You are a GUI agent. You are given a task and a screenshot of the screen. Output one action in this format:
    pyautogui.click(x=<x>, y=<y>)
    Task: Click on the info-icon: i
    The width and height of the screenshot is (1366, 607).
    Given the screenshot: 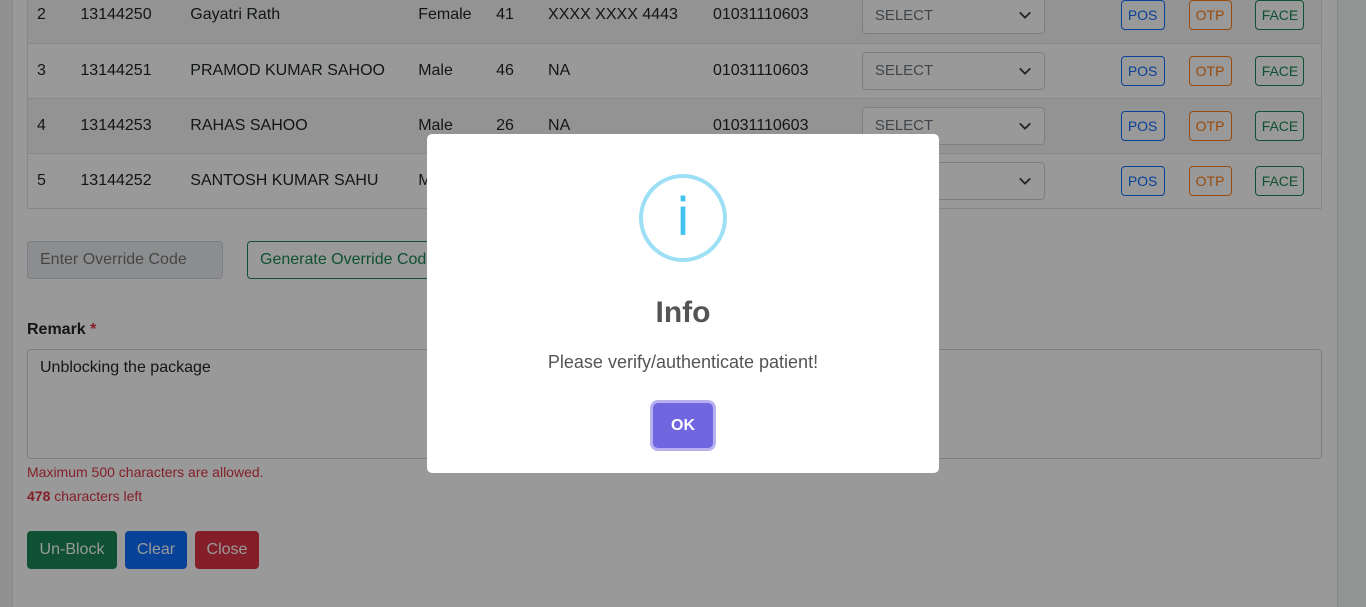 What is the action you would take?
    pyautogui.click(x=683, y=218)
    